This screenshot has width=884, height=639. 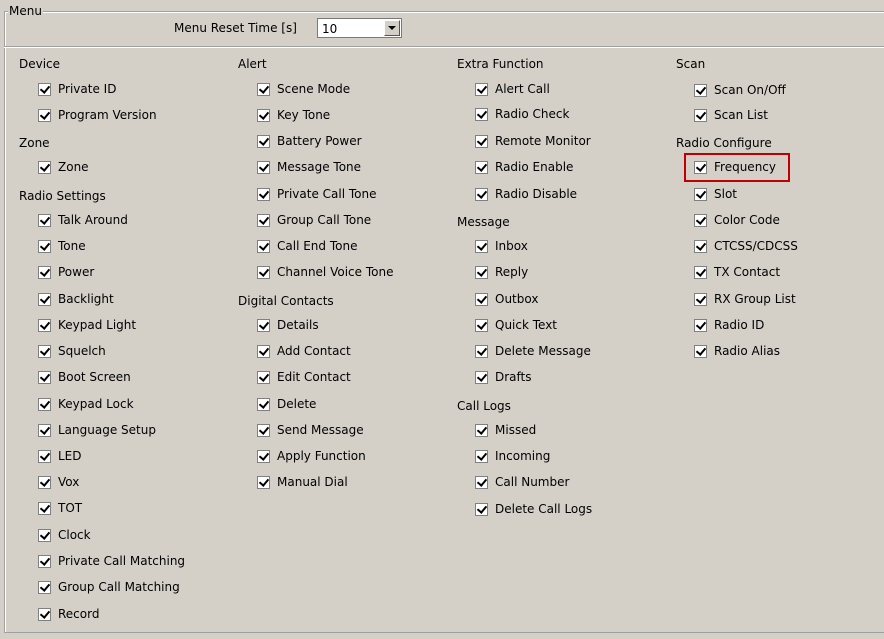 What do you see at coordinates (320, 430) in the screenshot?
I see `checkbox-label: Send Message` at bounding box center [320, 430].